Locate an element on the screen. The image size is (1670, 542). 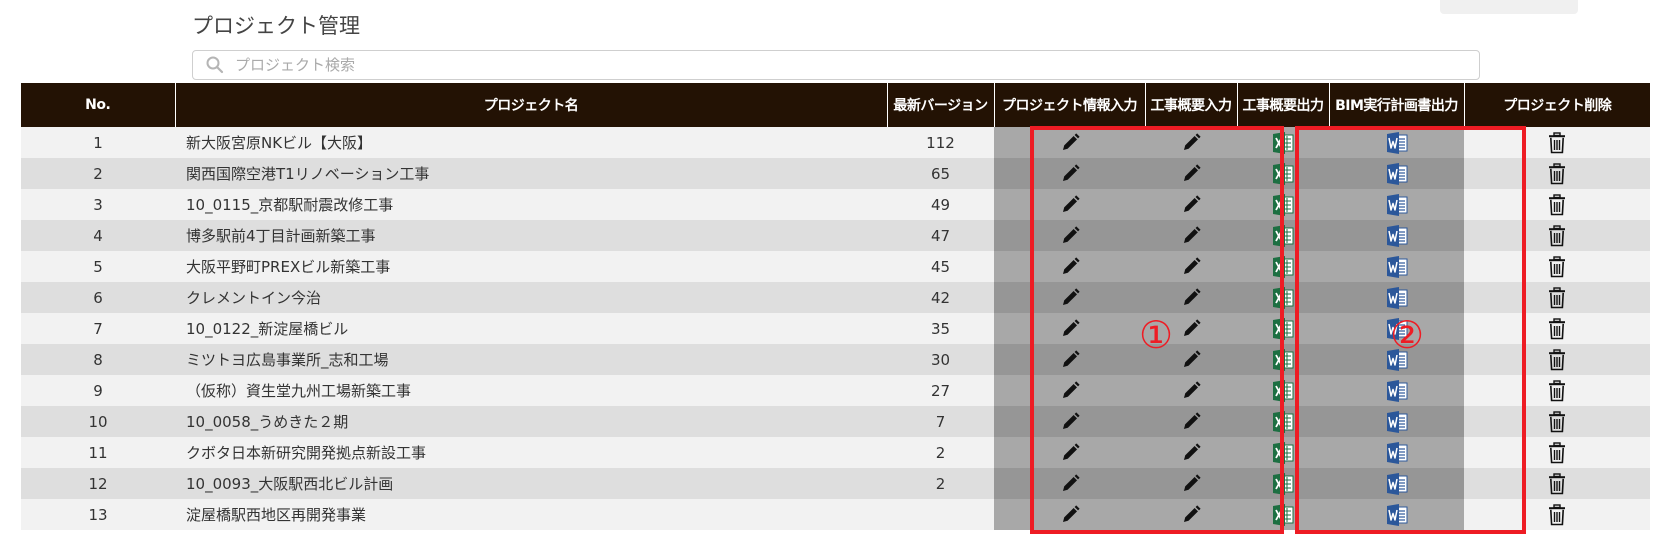
row-project-name: 大阪平野町PREXビル新築工事 is located at coordinates (531, 266).